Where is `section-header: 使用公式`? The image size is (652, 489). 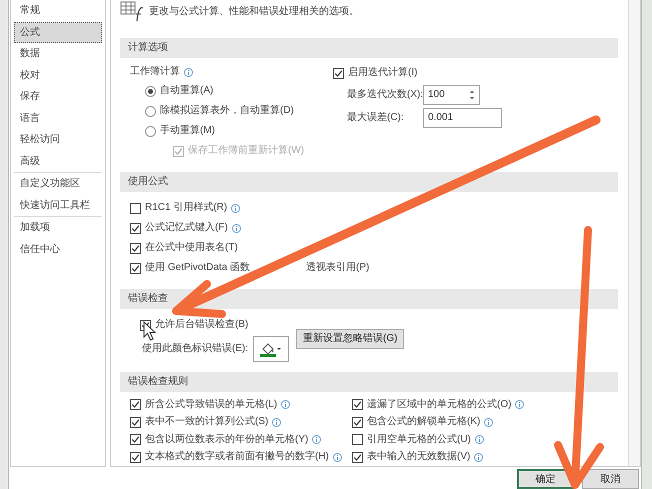
section-header: 使用公式 is located at coordinates (369, 182).